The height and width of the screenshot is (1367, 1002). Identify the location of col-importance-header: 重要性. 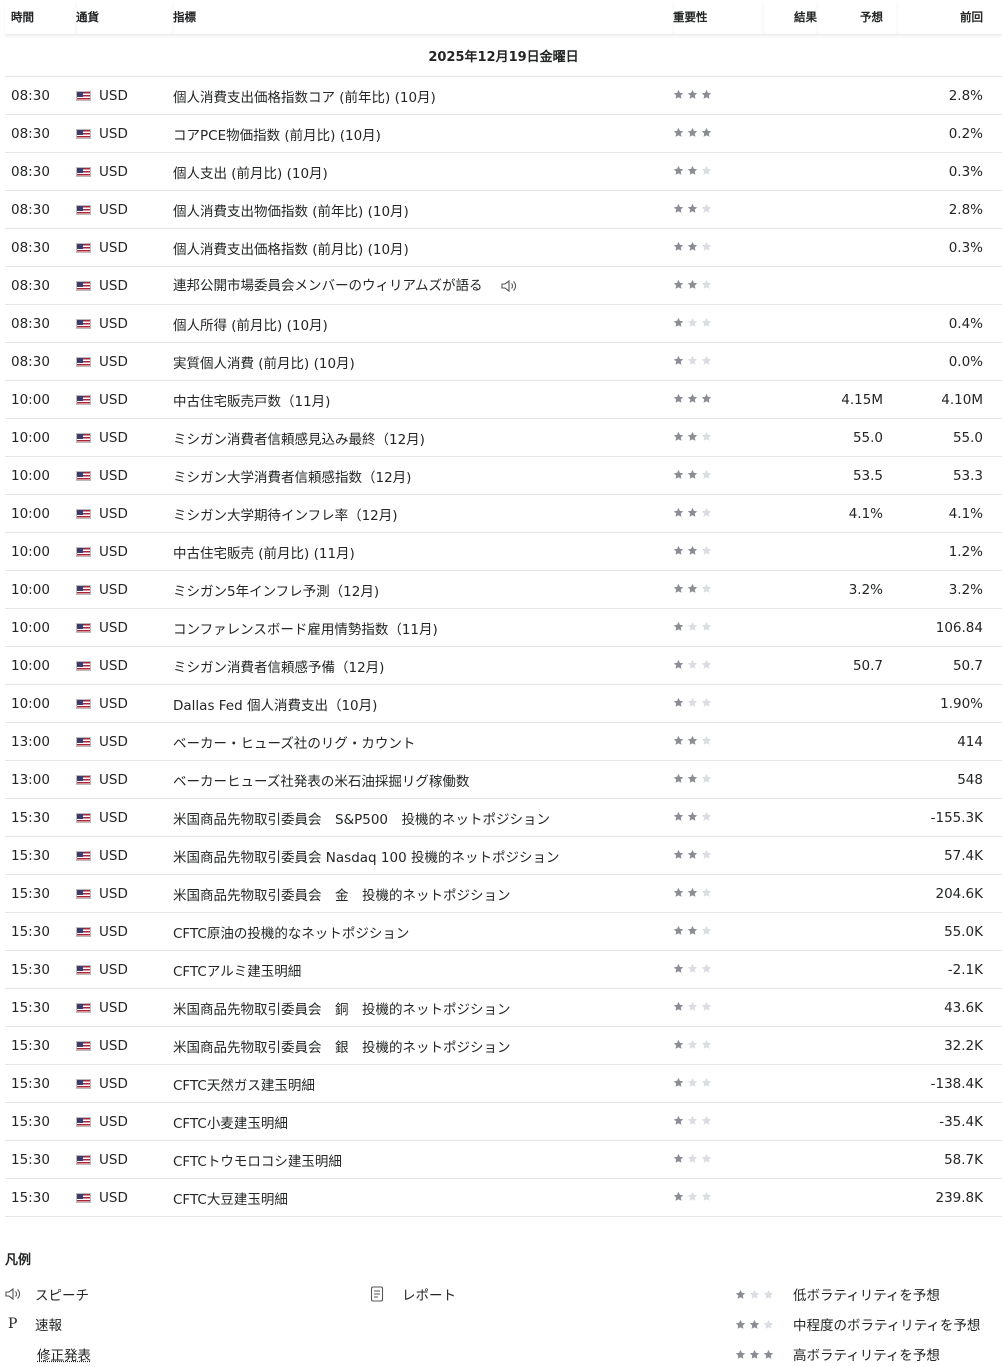
(718, 17).